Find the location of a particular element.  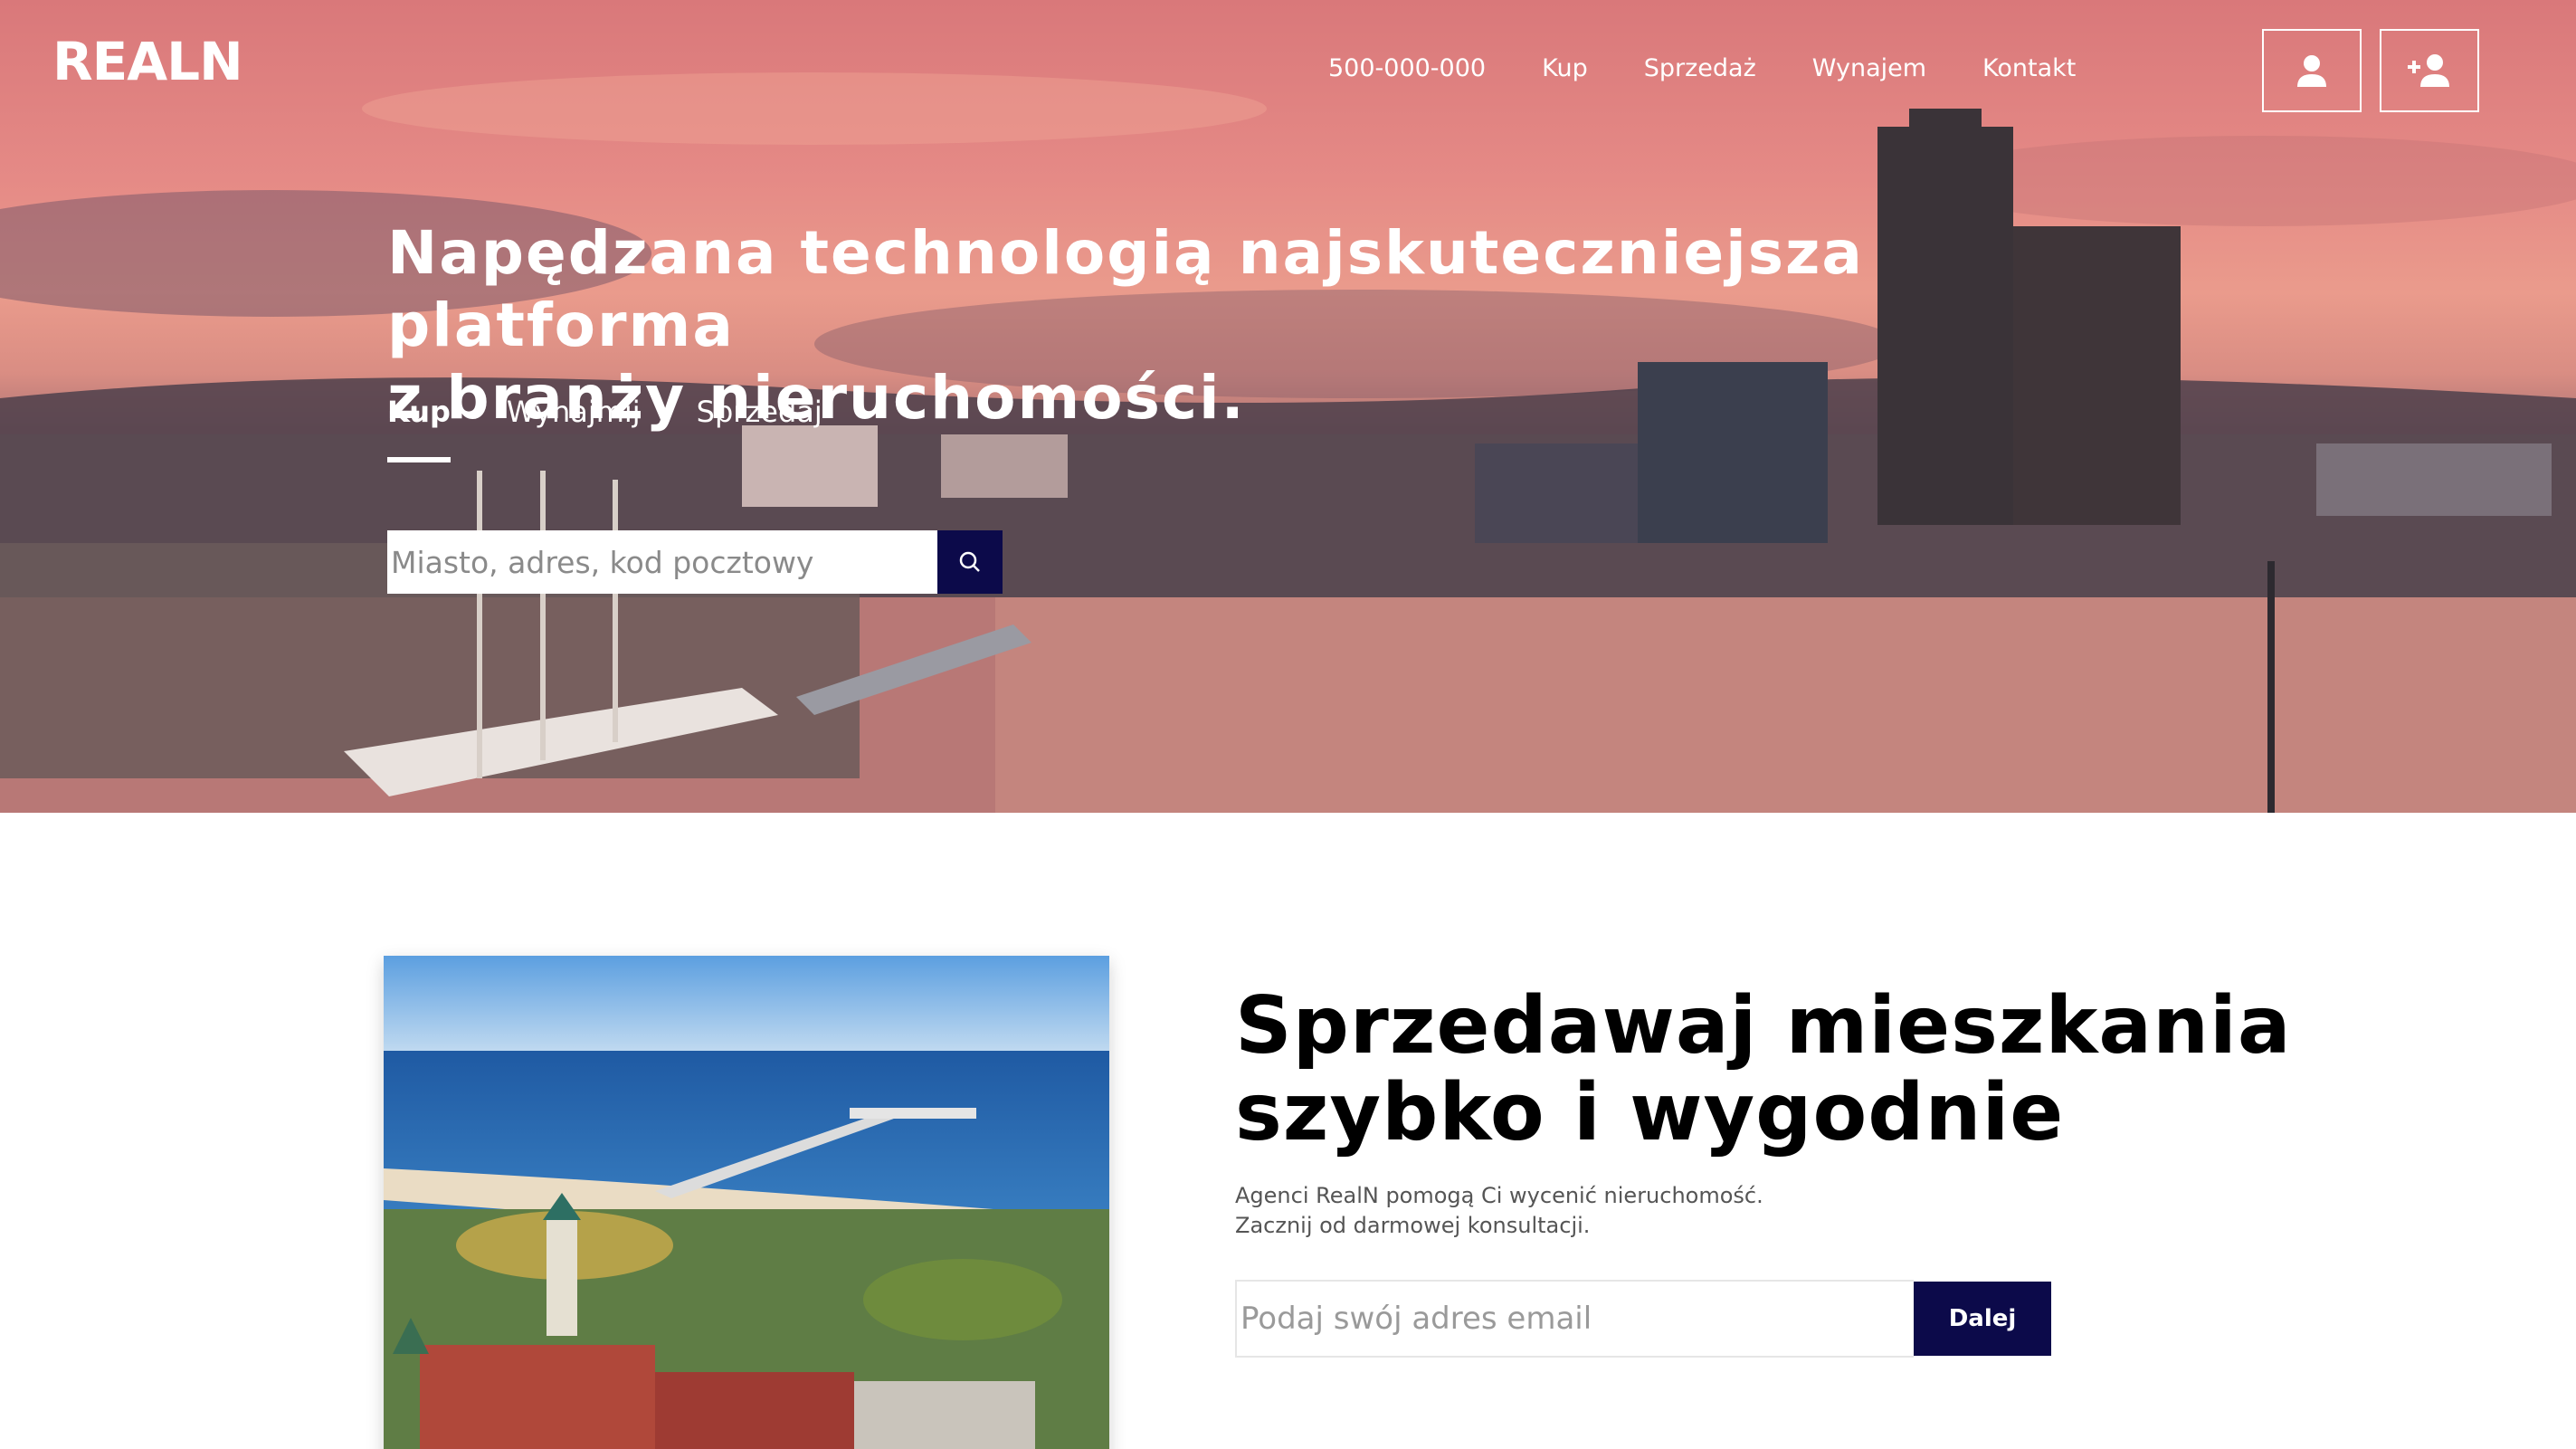

seaside-aerial-photo is located at coordinates (746, 1202).